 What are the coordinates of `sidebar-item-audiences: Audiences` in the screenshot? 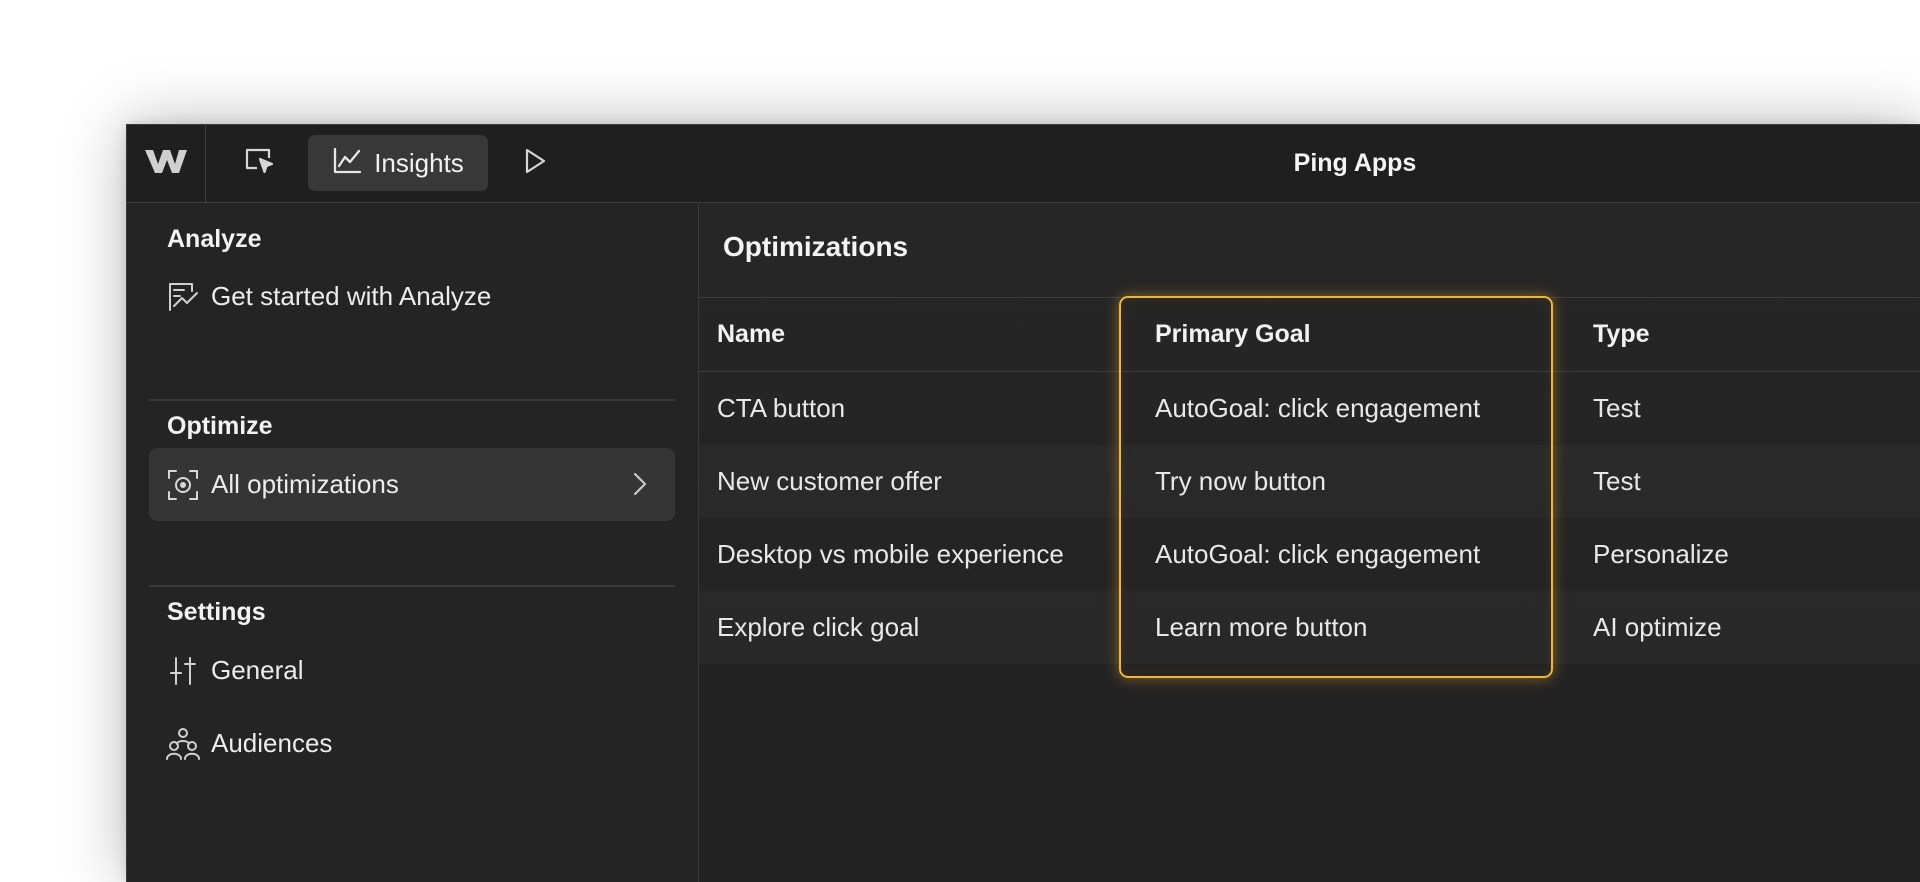 It's located at (412, 743).